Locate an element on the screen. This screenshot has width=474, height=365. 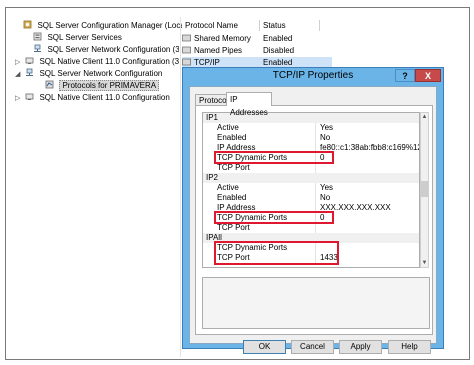
services-icon is located at coordinates (37, 36).